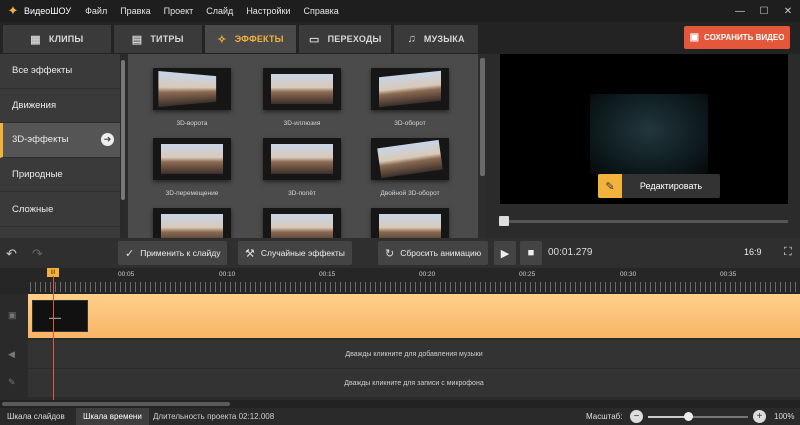 The image size is (800, 425). What do you see at coordinates (12, 315) in the screenshot?
I see `video-track-icon: ▣` at bounding box center [12, 315].